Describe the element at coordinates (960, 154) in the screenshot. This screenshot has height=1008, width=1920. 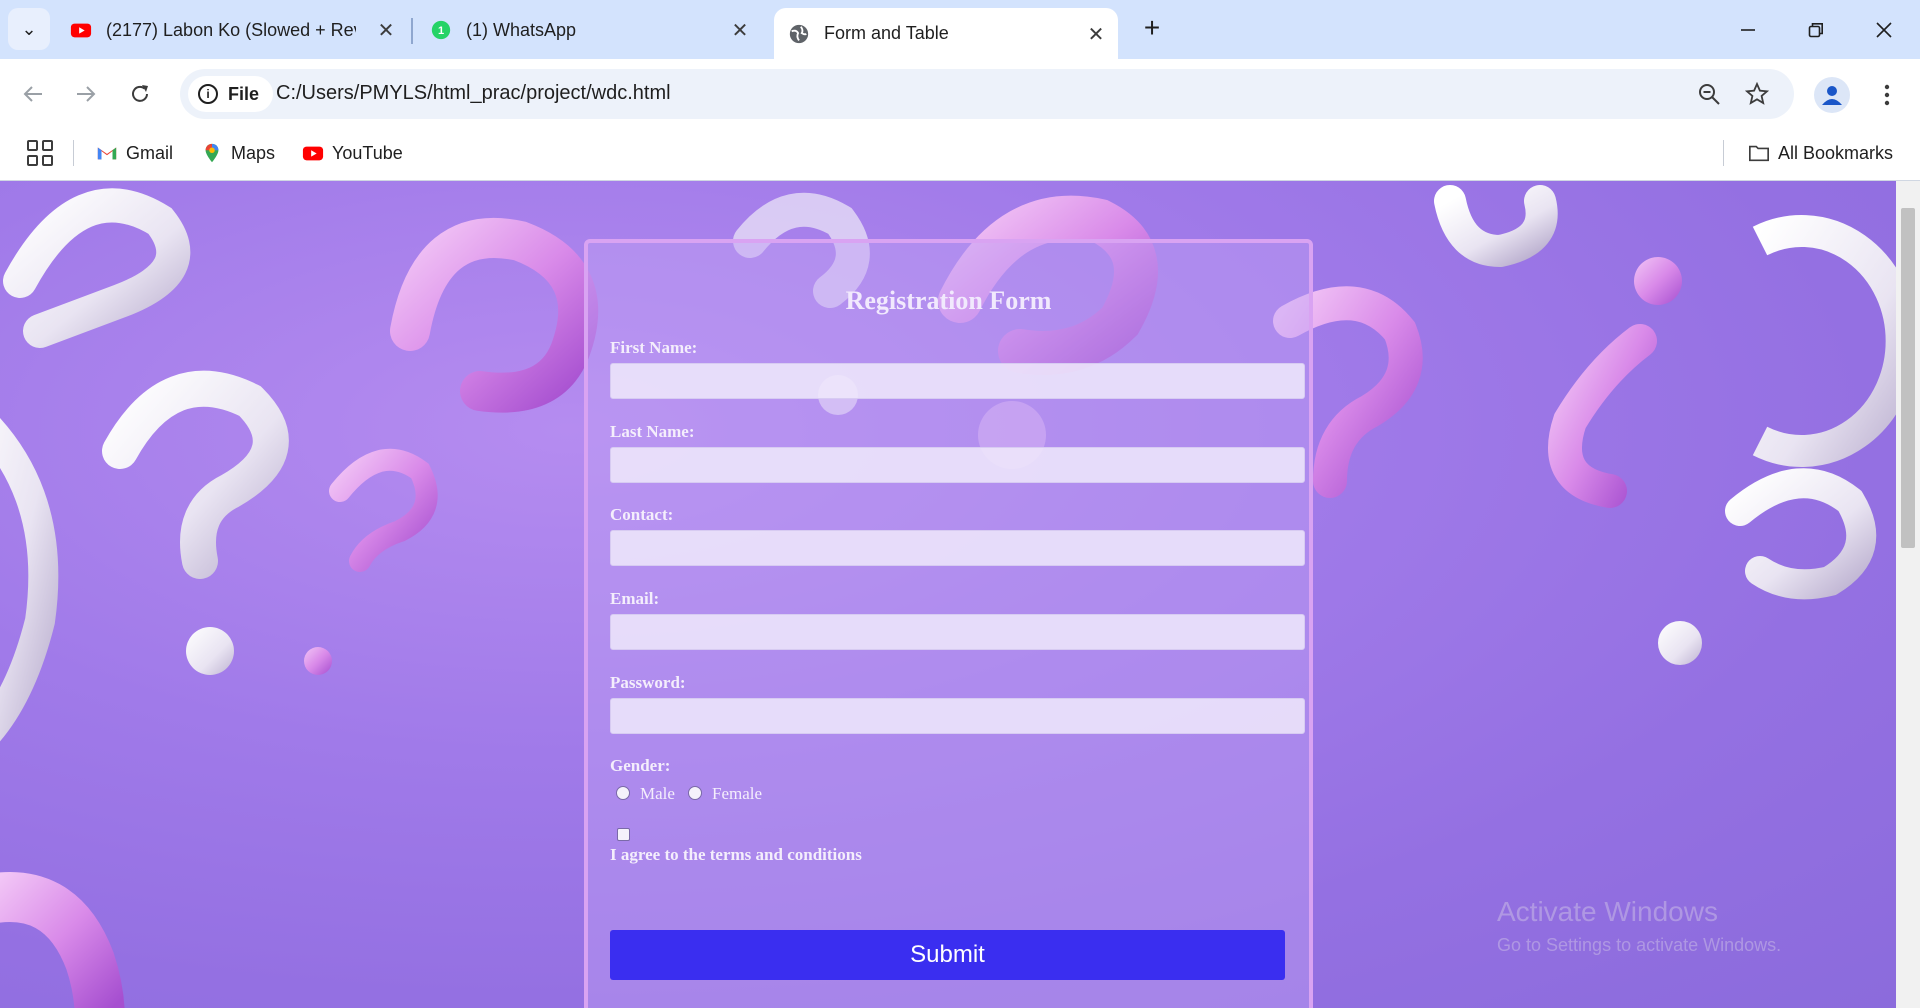
I see `bookmarks-bar: Gmail Maps YouTube All Bookmarks` at that location.